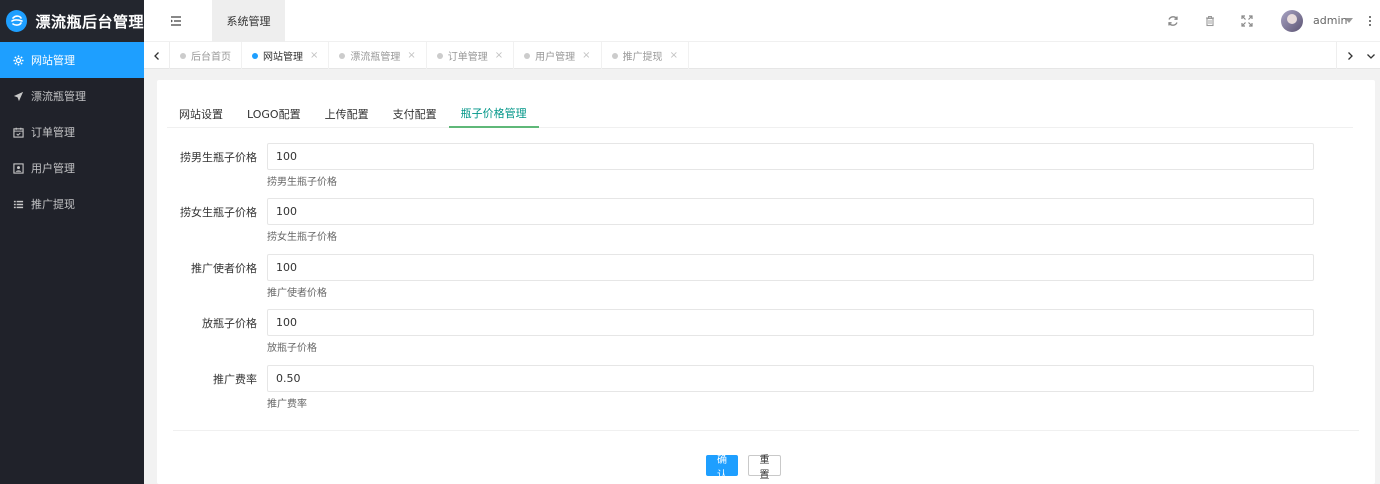  I want to click on sidebar-item-bottles: 漂流瓶管理, so click(72, 96).